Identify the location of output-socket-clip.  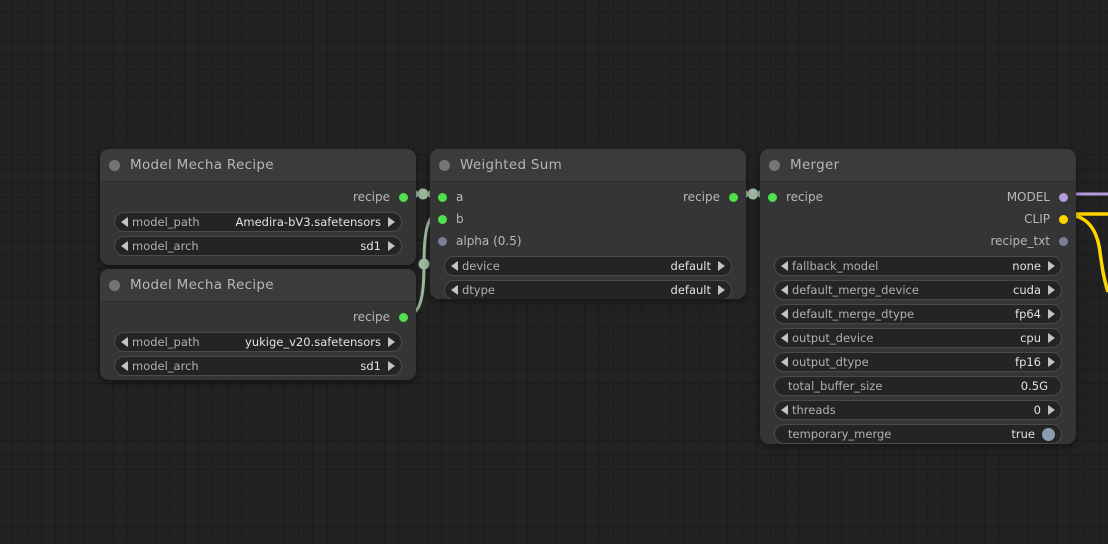
(1063, 219).